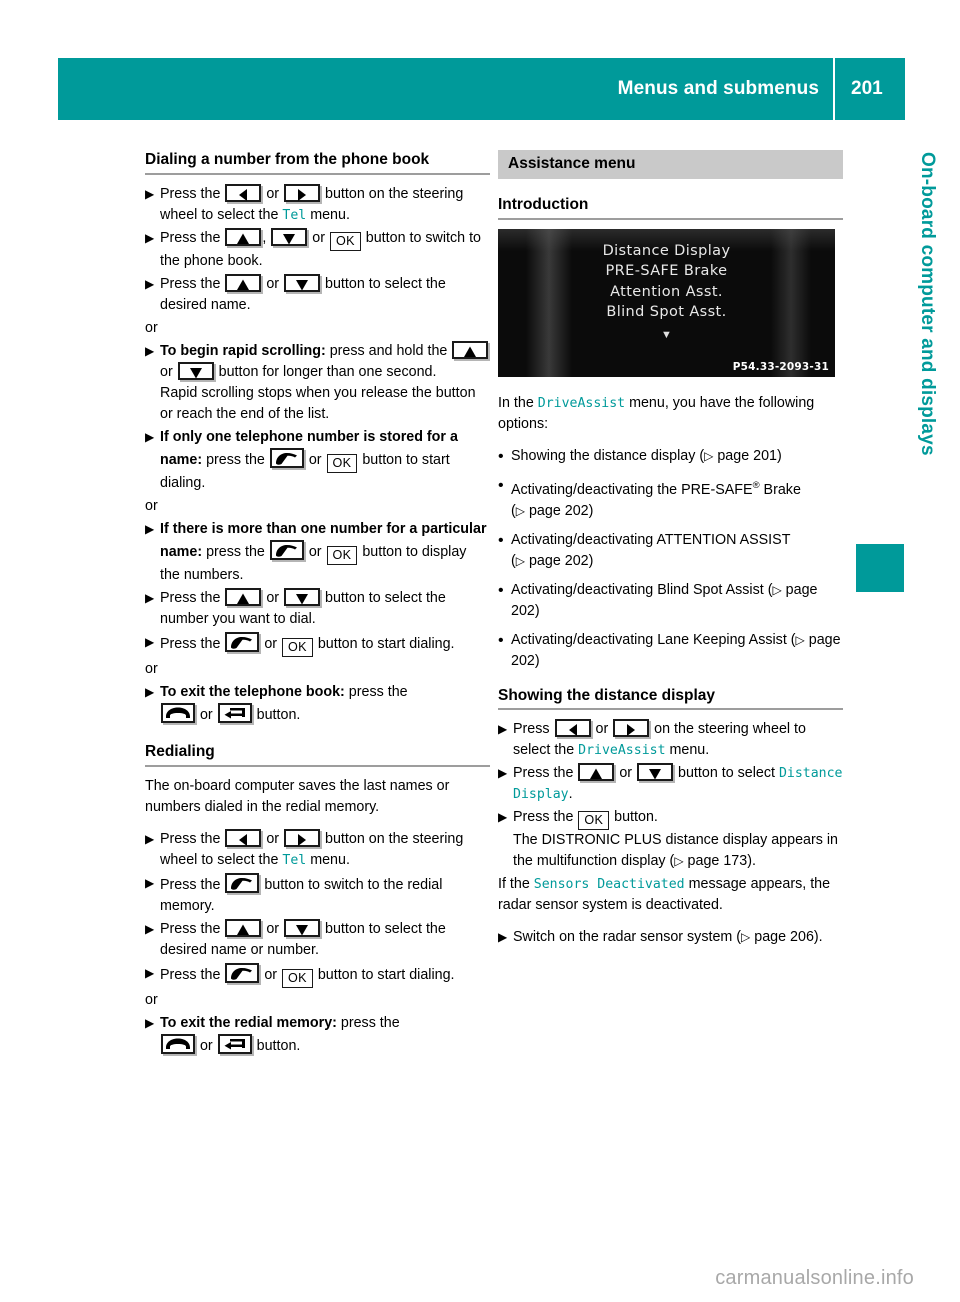  Describe the element at coordinates (867, 88) in the screenshot. I see `page-number: 201` at that location.